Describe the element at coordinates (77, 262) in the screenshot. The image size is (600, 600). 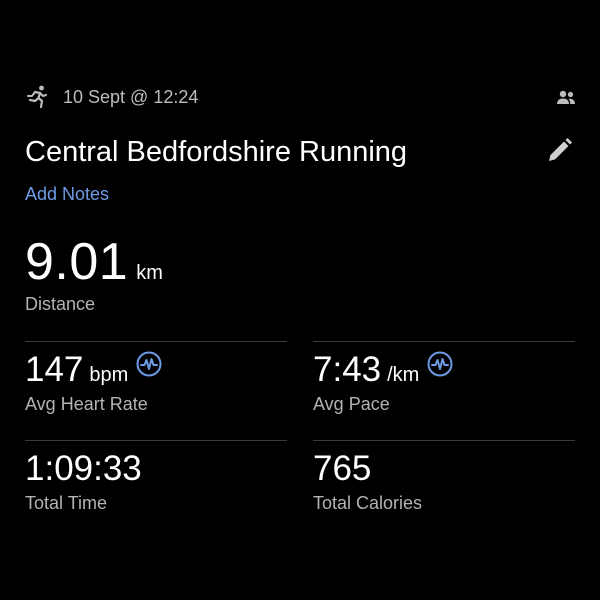
I see `distance-number: 9.01` at that location.